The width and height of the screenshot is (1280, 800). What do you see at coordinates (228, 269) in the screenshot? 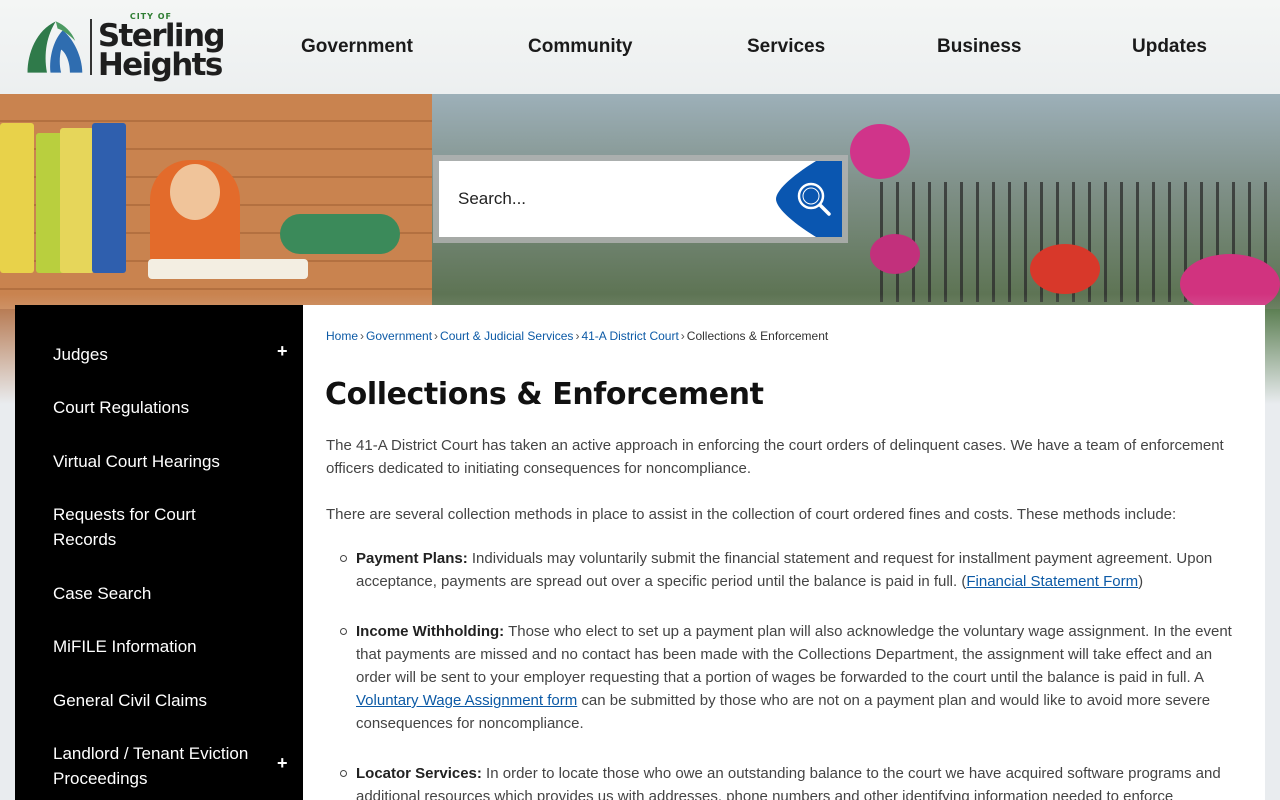
I see `mural-book-open` at bounding box center [228, 269].